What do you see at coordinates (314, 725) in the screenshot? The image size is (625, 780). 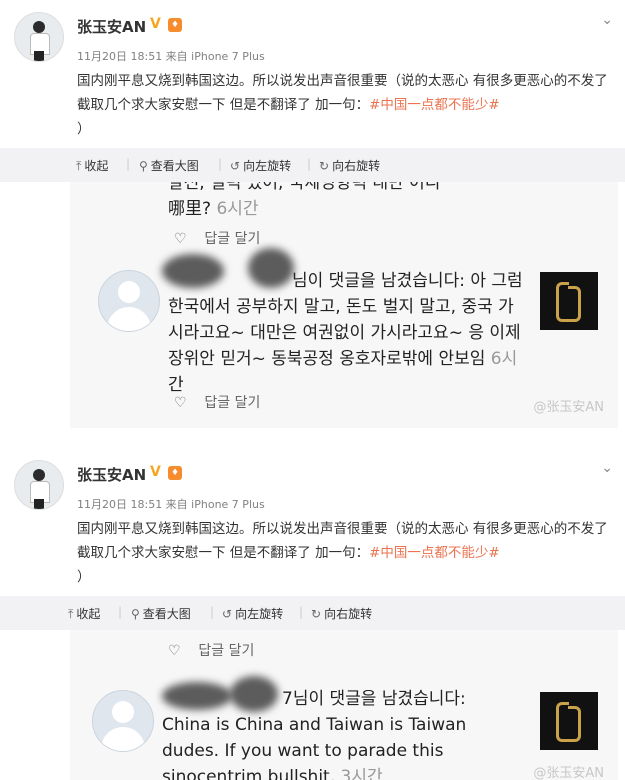 I see `comment-line: China is China and Taiwan is Taiwan` at bounding box center [314, 725].